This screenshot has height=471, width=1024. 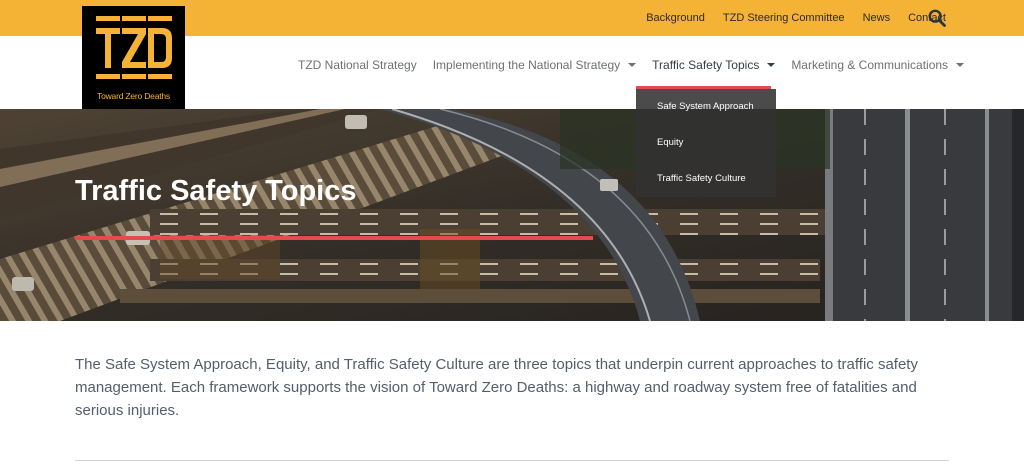 What do you see at coordinates (133, 96) in the screenshot?
I see `logo-tagline: Toward Zero Deaths` at bounding box center [133, 96].